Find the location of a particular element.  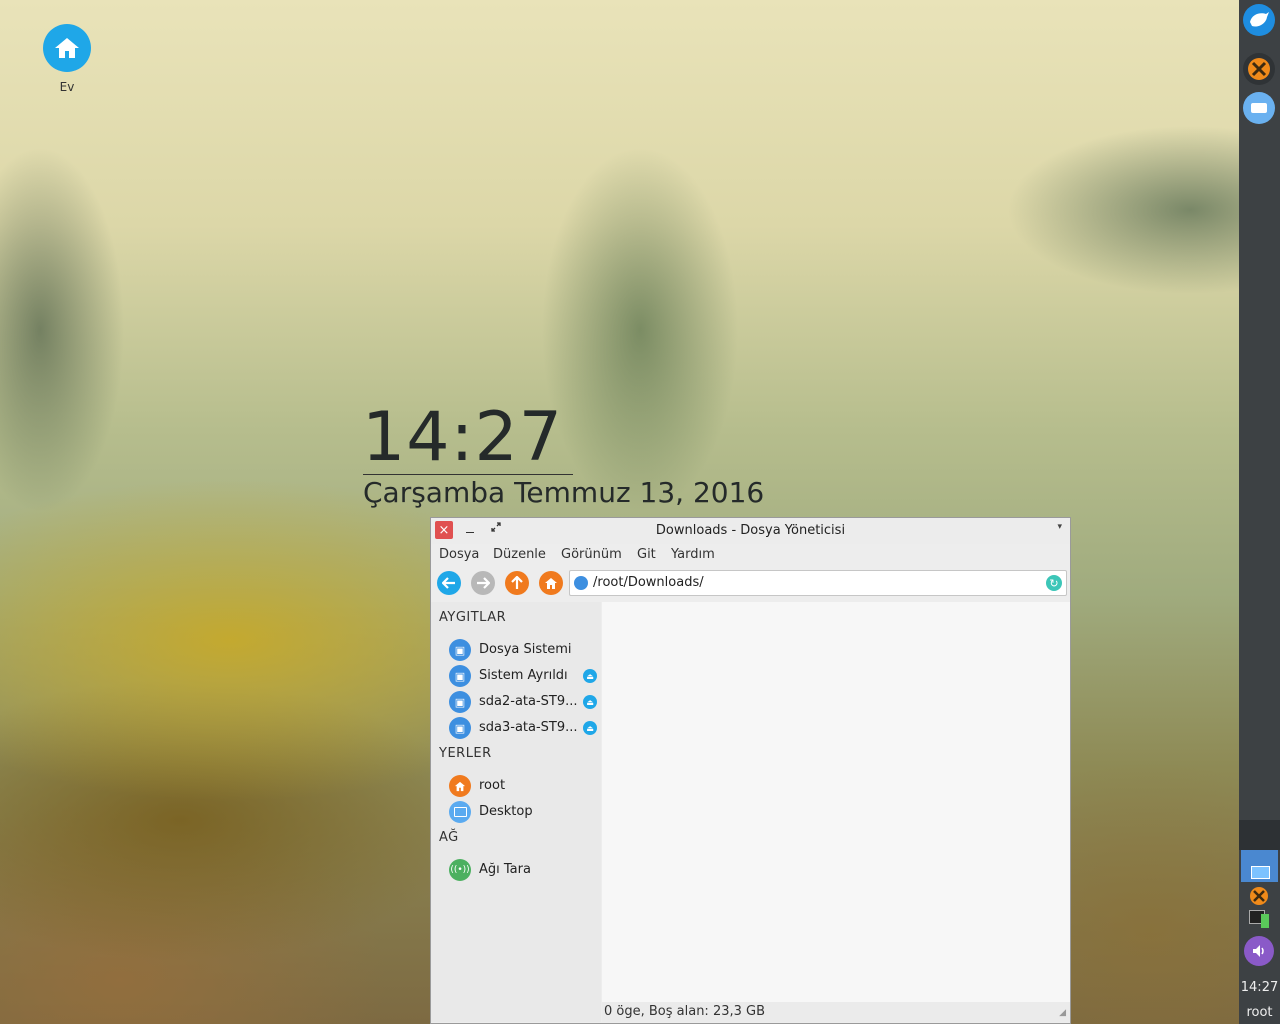

forward-button is located at coordinates (483, 583).